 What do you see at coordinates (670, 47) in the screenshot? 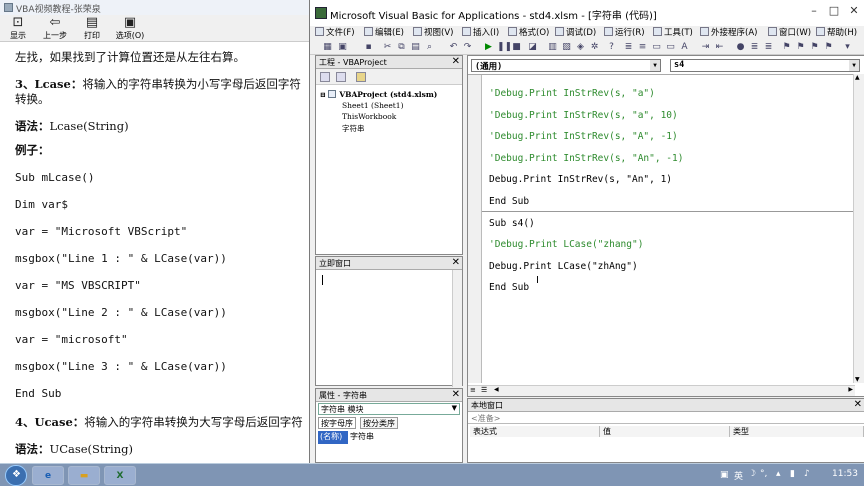
I see `parameter-info-icon: ▭` at bounding box center [670, 47].